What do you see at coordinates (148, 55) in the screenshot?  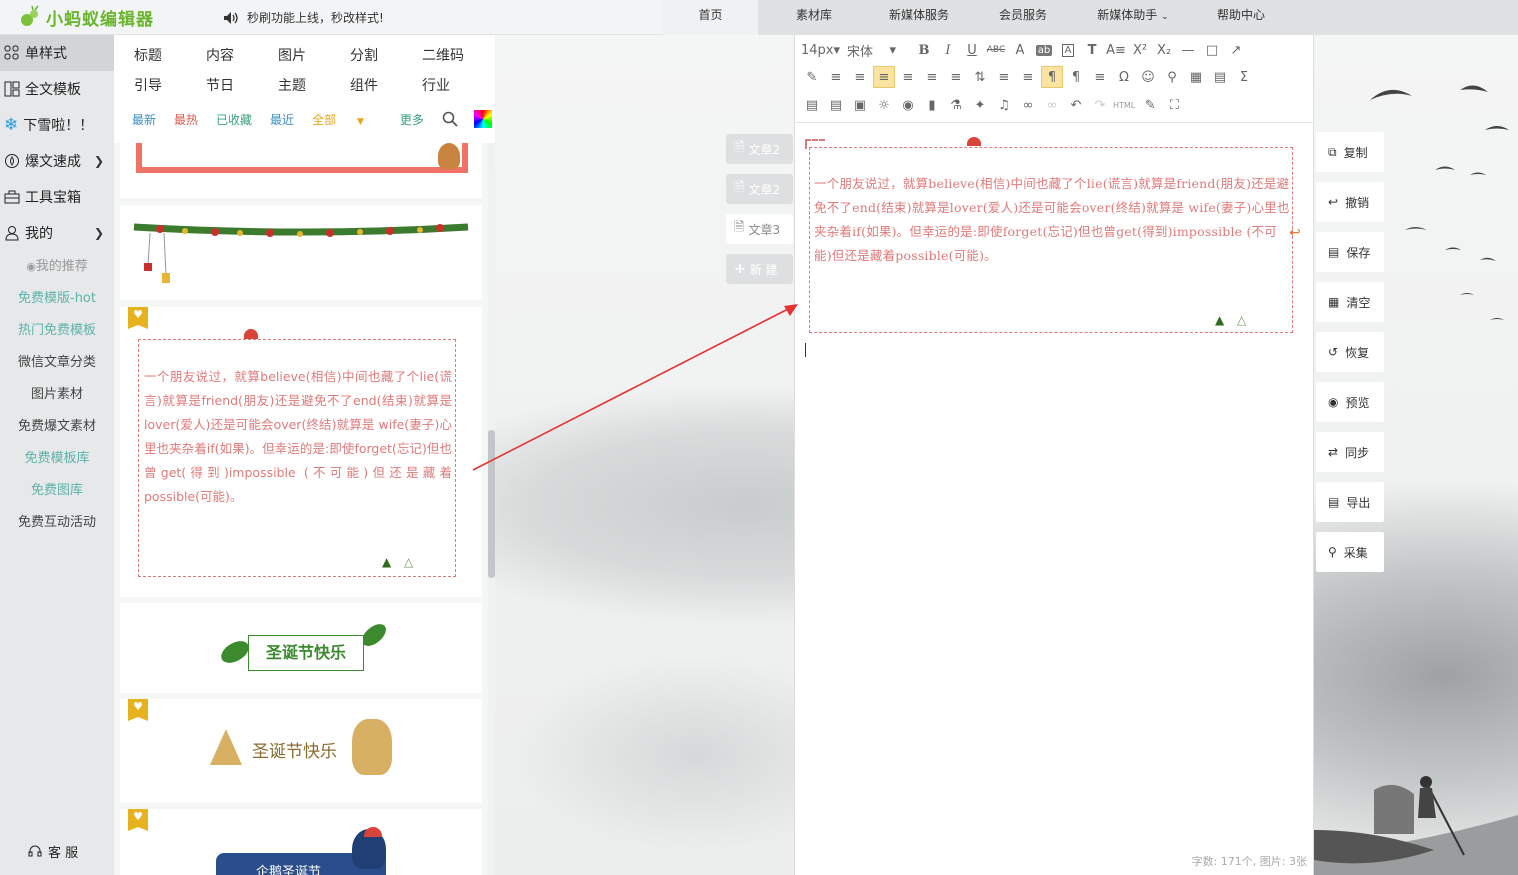 I see `category-title: 标题` at bounding box center [148, 55].